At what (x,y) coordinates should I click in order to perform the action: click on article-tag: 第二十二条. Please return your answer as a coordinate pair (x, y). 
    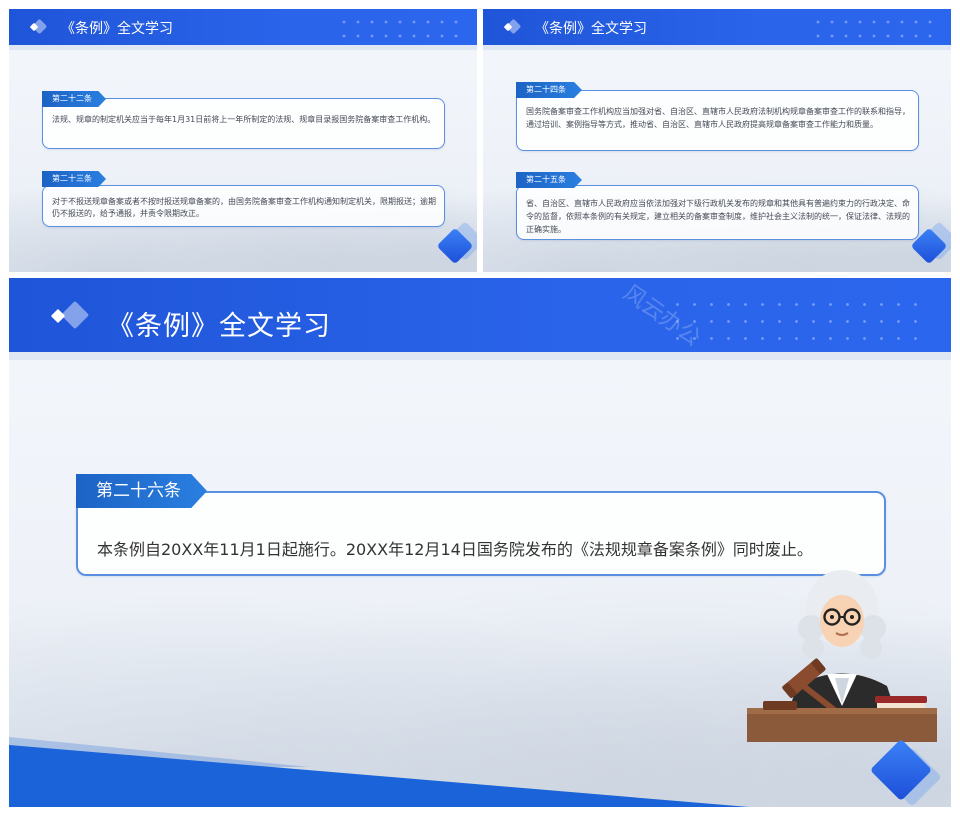
    Looking at the image, I should click on (74, 99).